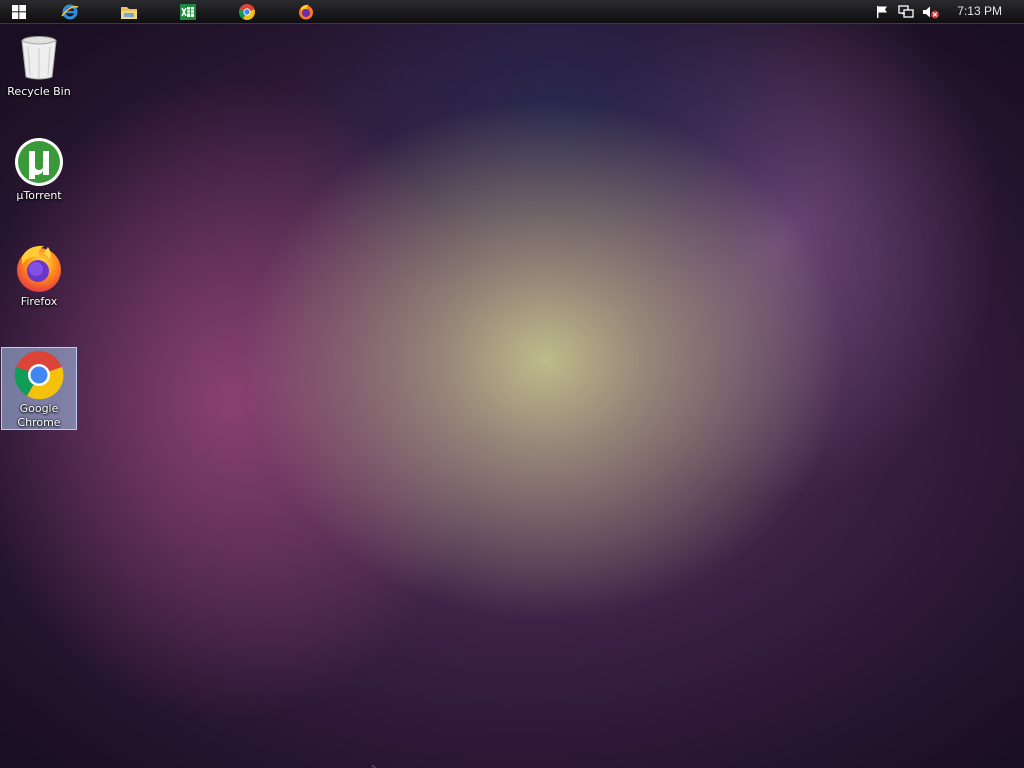 The width and height of the screenshot is (1024, 768). I want to click on taskbar-excel, so click(188, 12).